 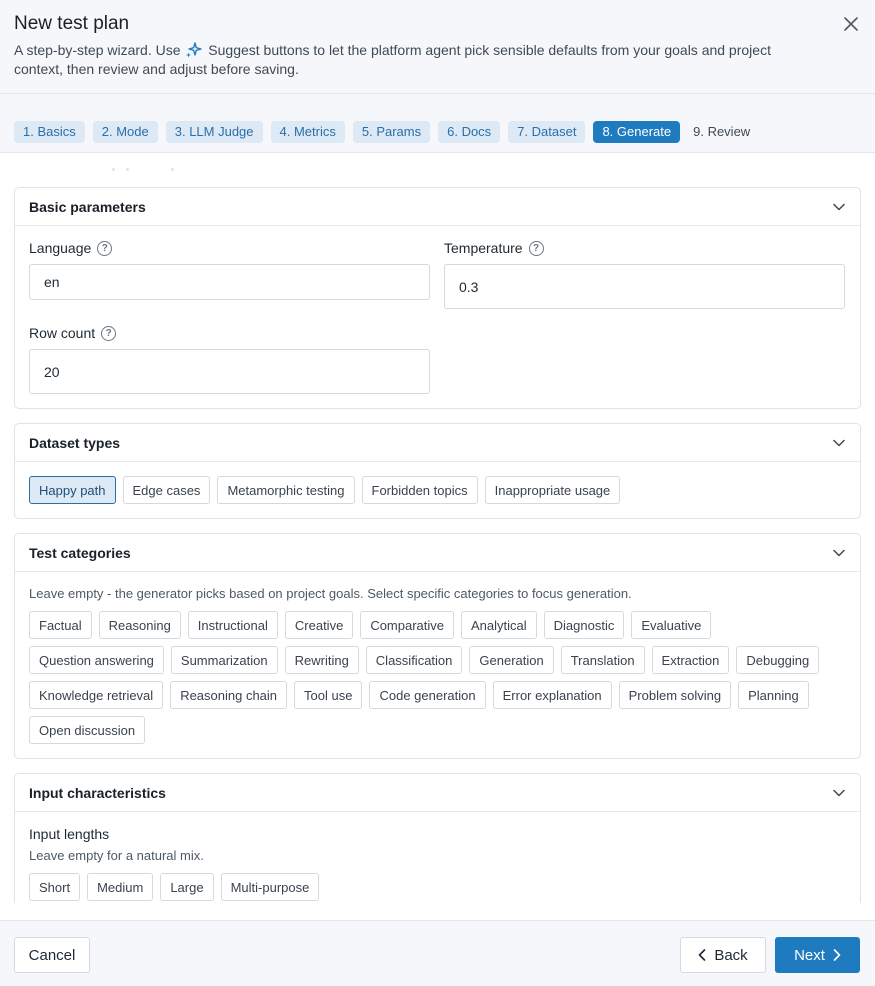 I want to click on step-metrics: 4. Metrics, so click(x=307, y=132).